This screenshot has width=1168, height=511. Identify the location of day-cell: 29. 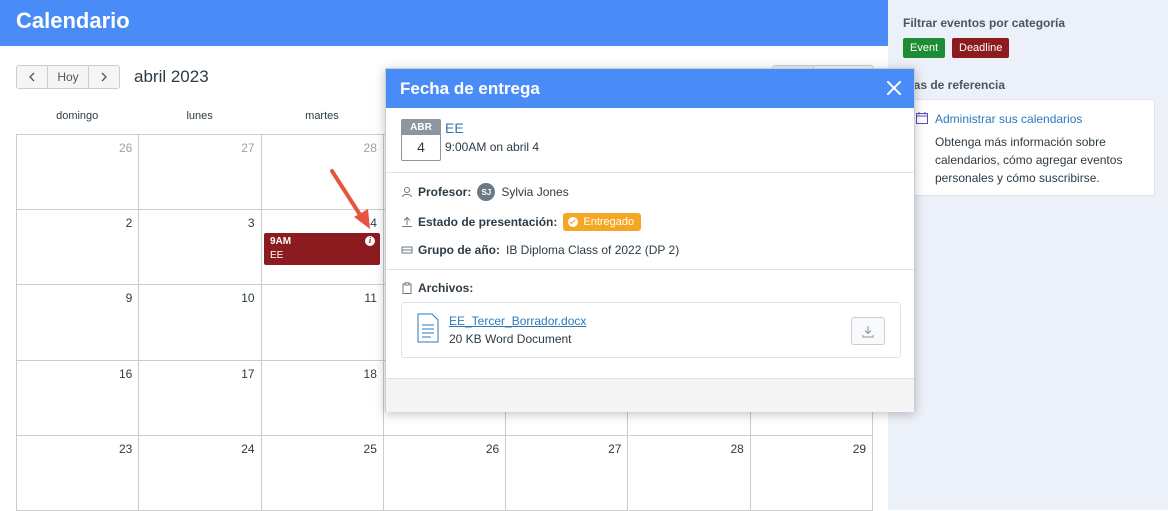
(812, 473).